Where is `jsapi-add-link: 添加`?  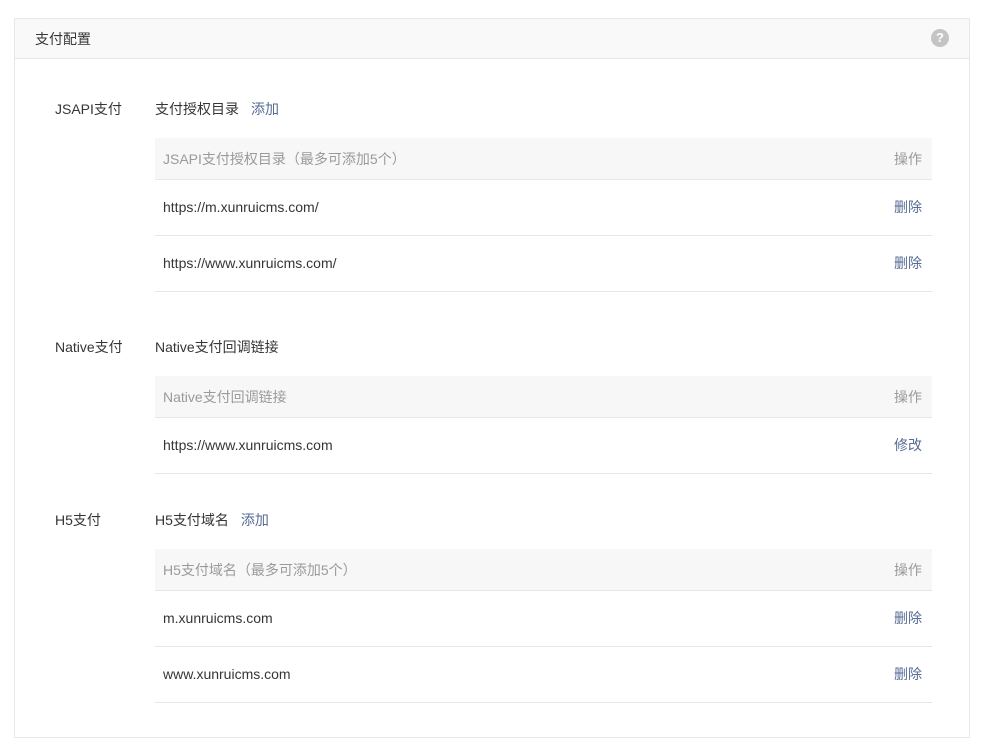
jsapi-add-link: 添加 is located at coordinates (265, 109).